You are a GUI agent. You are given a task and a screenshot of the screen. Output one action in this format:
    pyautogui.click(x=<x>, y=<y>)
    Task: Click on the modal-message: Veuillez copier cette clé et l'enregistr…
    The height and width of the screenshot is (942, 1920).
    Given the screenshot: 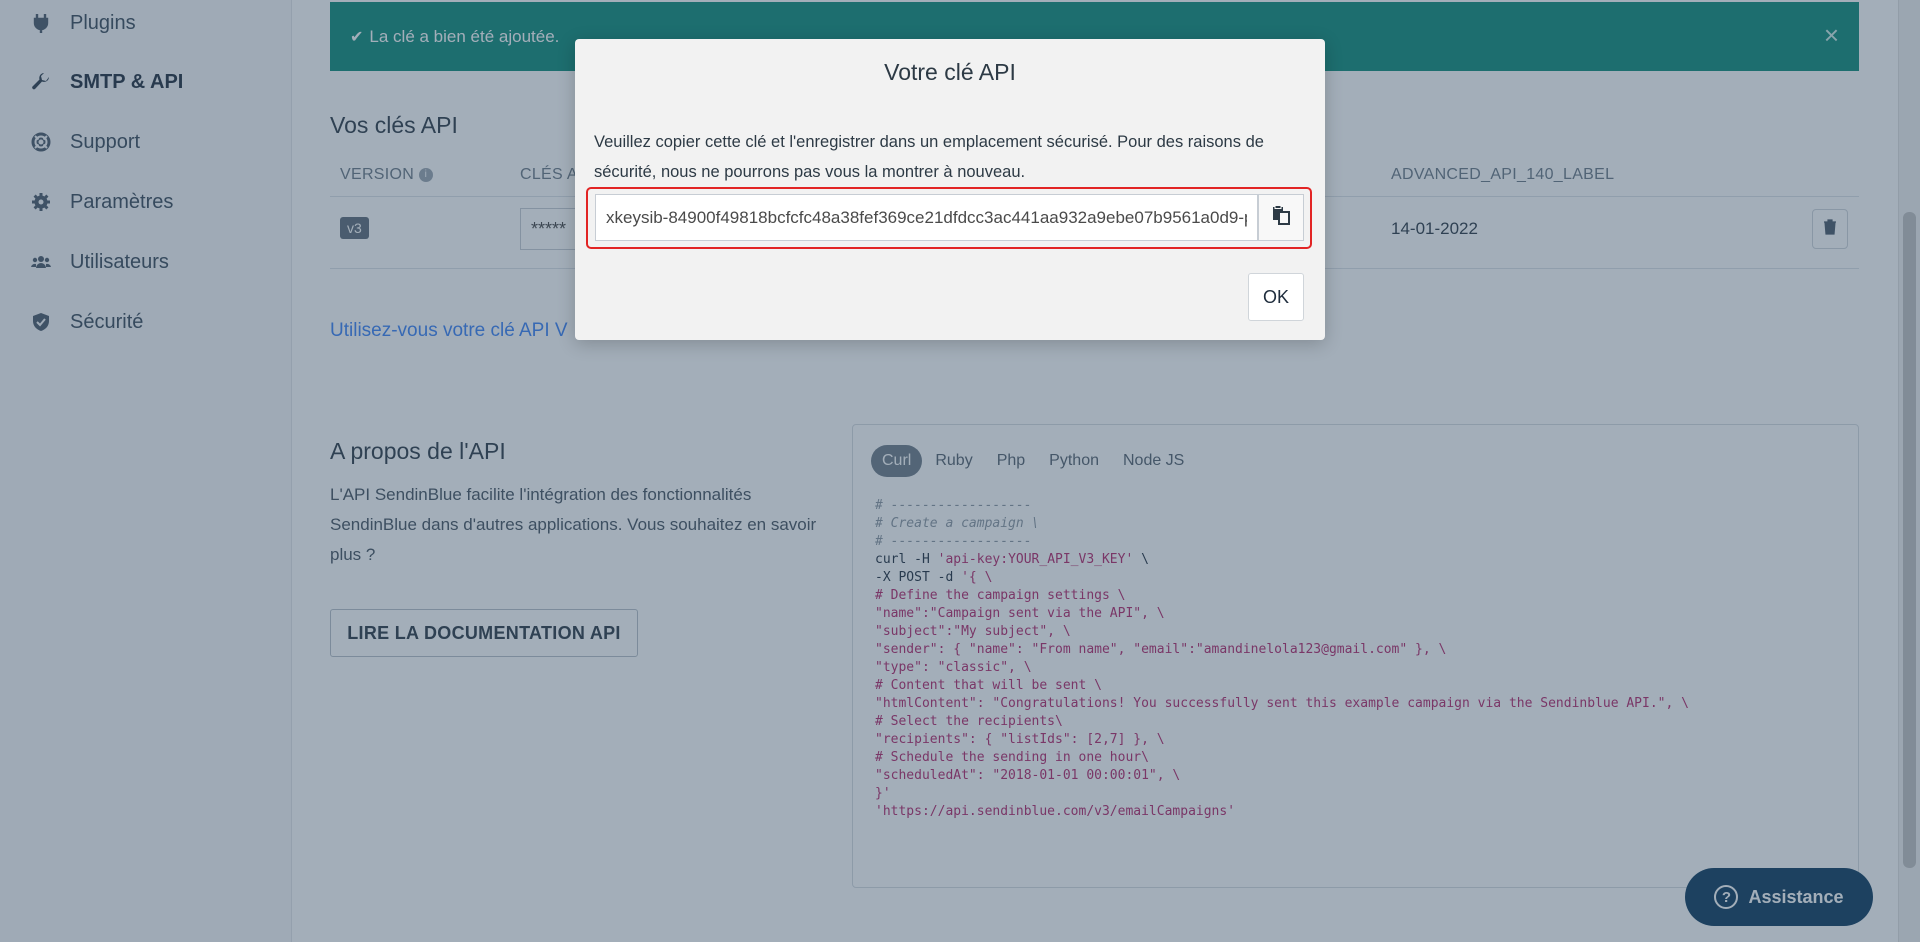 What is the action you would take?
    pyautogui.click(x=929, y=157)
    